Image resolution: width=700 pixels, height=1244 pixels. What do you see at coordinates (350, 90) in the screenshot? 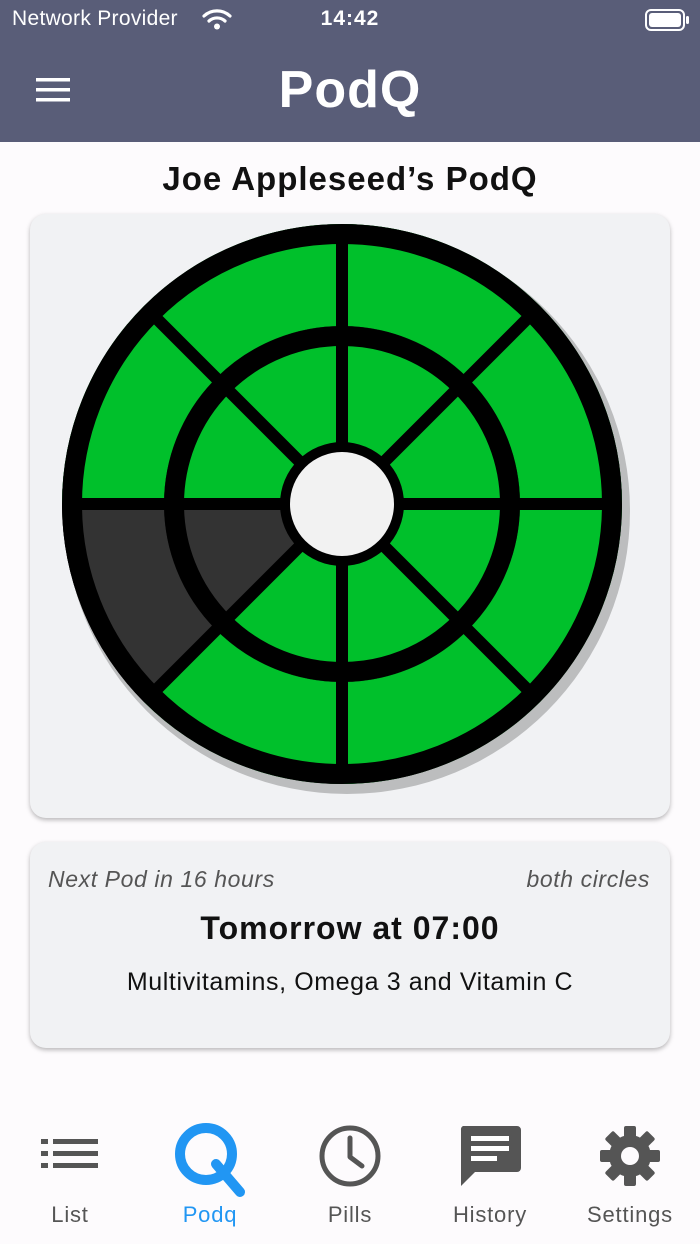
I see `app-title: PodQ` at bounding box center [350, 90].